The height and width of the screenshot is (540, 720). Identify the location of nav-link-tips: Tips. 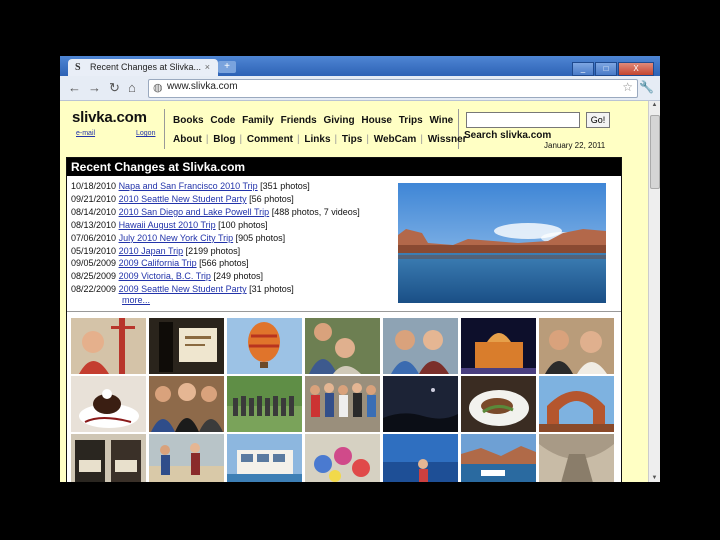
(352, 139).